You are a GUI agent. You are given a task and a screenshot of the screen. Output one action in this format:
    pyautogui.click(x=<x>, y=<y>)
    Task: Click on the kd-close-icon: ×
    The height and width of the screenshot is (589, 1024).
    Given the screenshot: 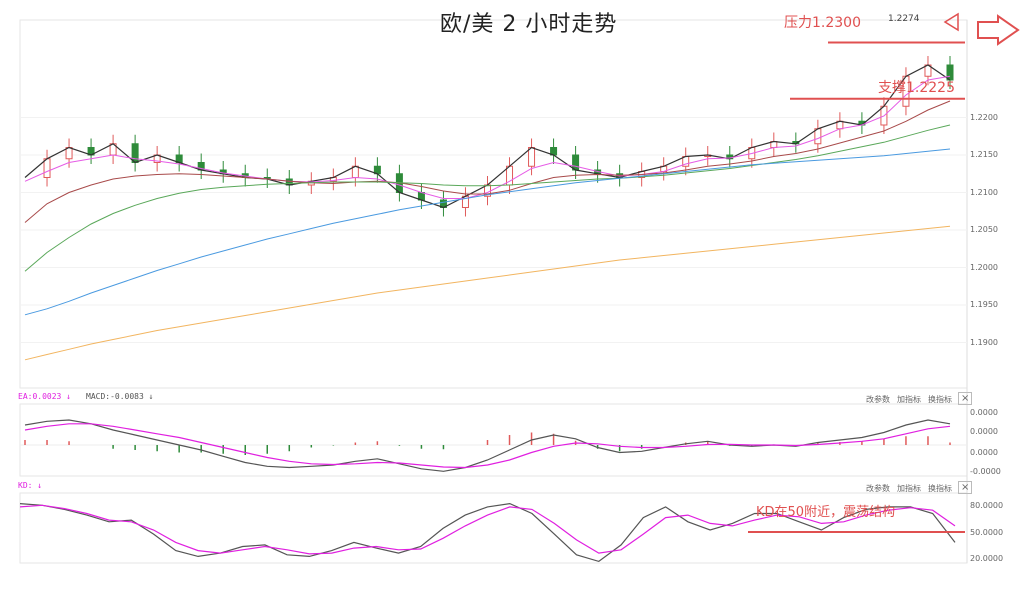 What is the action you would take?
    pyautogui.click(x=965, y=487)
    